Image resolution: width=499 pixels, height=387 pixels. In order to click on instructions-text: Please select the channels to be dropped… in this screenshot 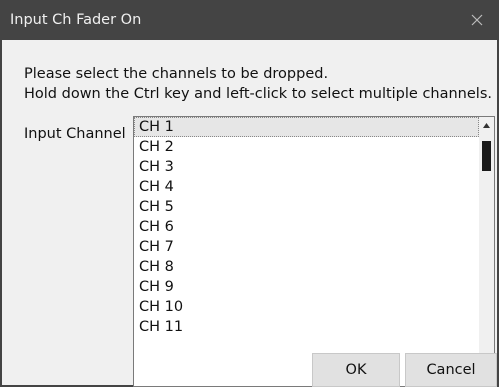, I will do `click(258, 84)`.